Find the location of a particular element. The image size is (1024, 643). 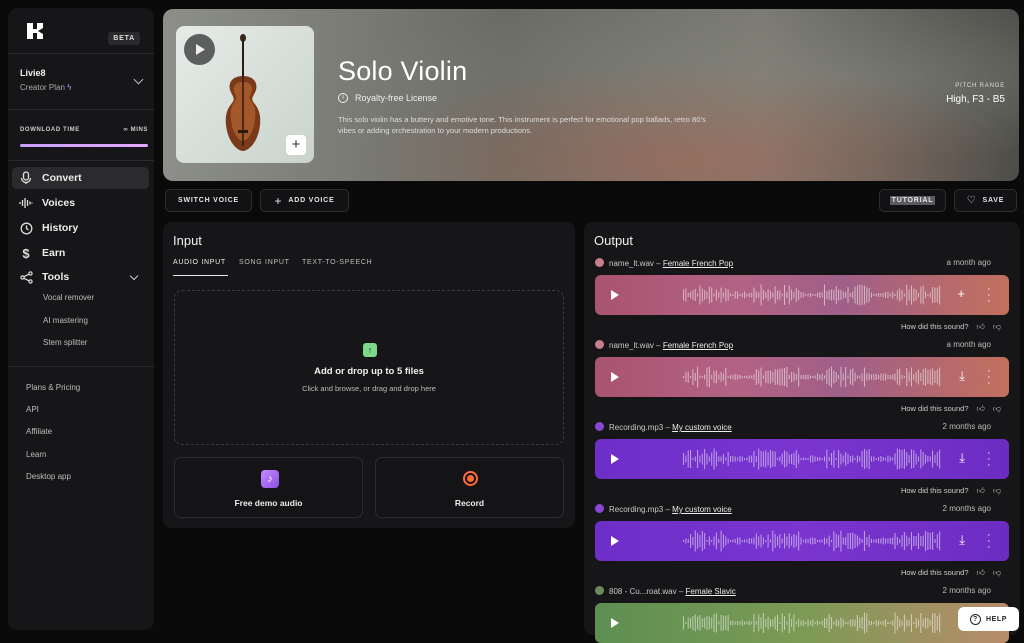

voice-title: Solo Violin is located at coordinates (403, 71).